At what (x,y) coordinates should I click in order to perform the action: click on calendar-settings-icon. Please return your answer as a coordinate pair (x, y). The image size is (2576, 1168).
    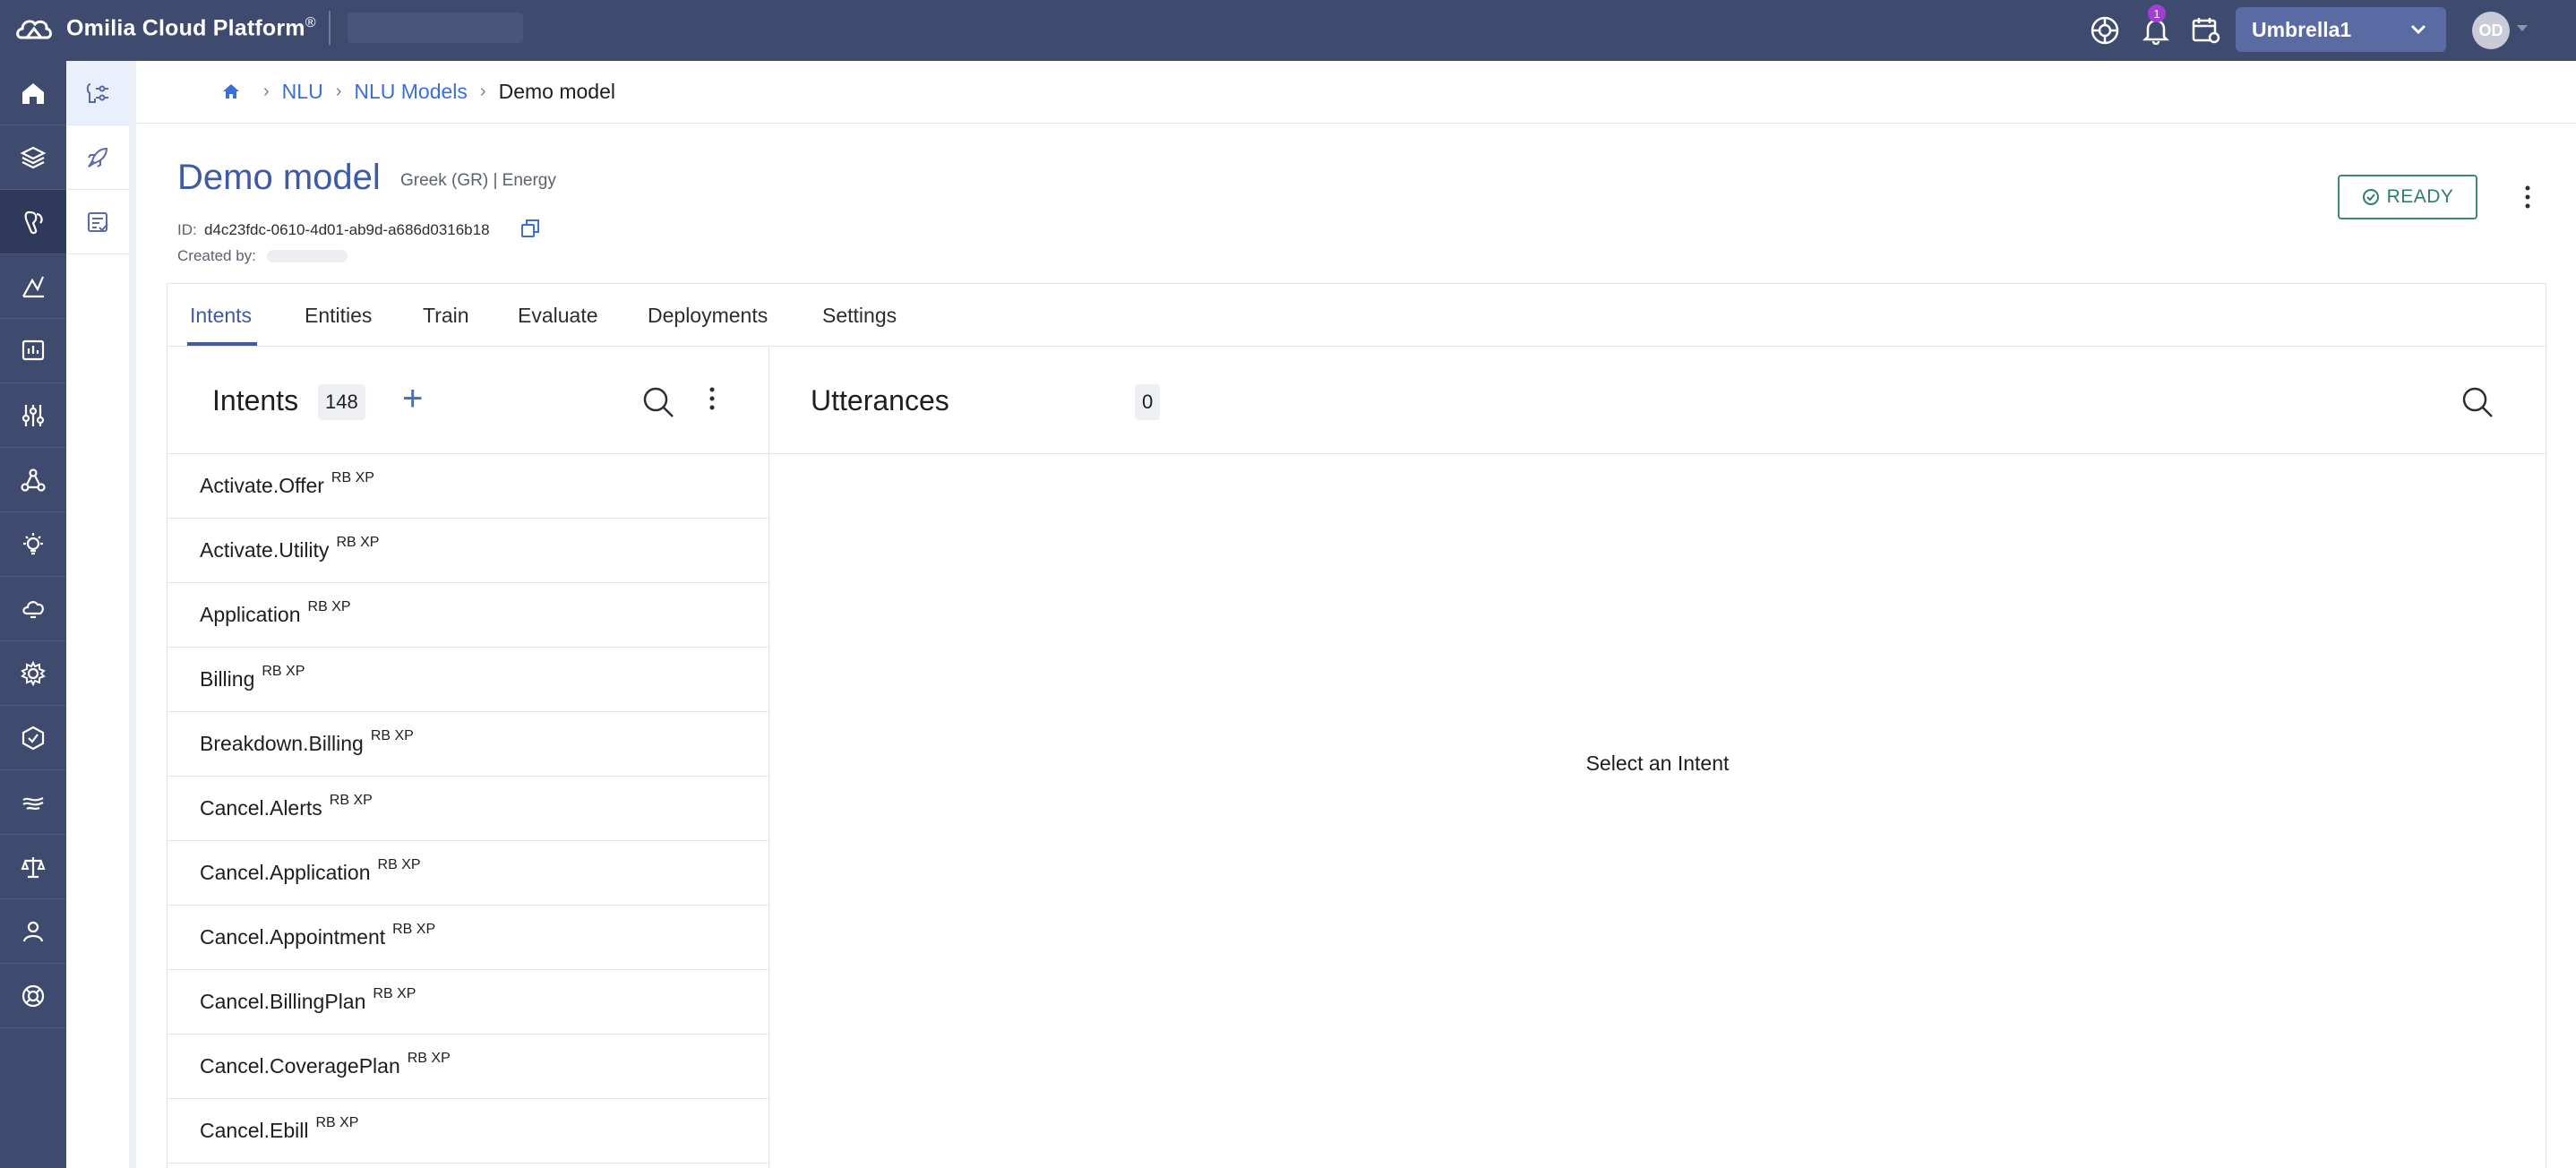
    Looking at the image, I should click on (2206, 30).